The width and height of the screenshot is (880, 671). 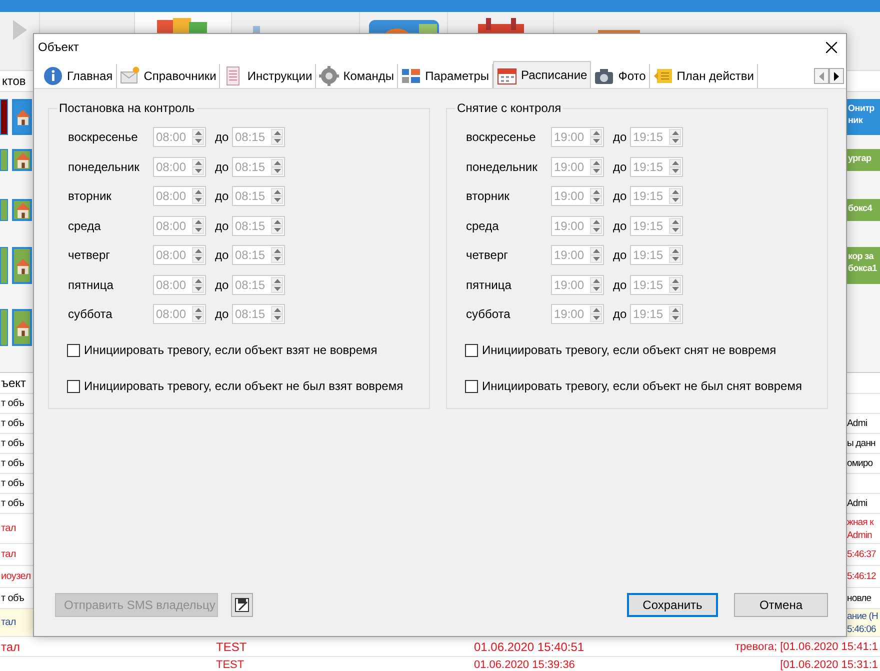 What do you see at coordinates (542, 74) in the screenshot?
I see `tab: Расписание` at bounding box center [542, 74].